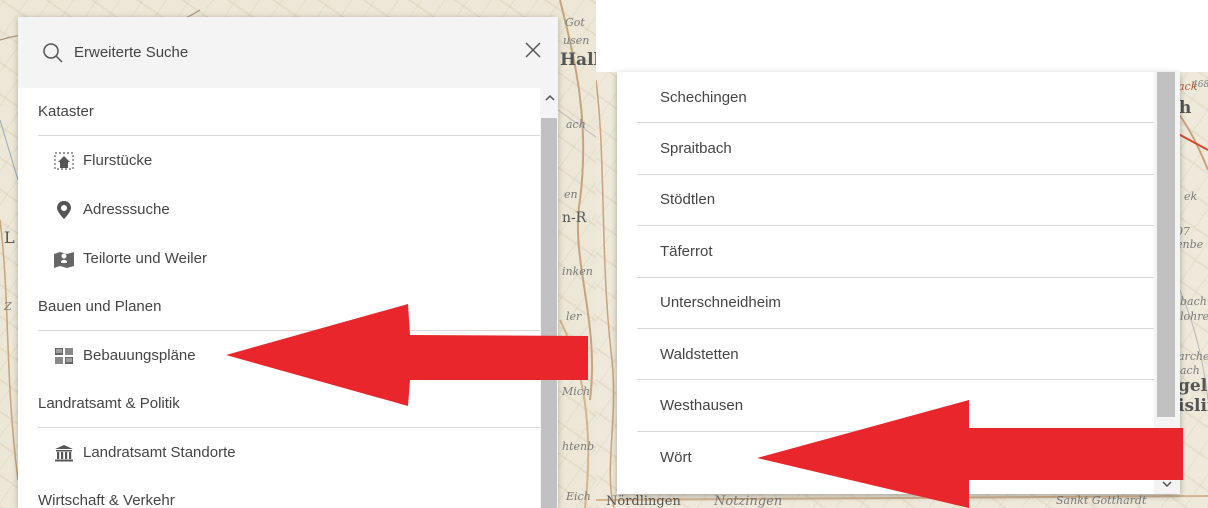  I want to click on scroll-up-arrow-icon, so click(550, 95).